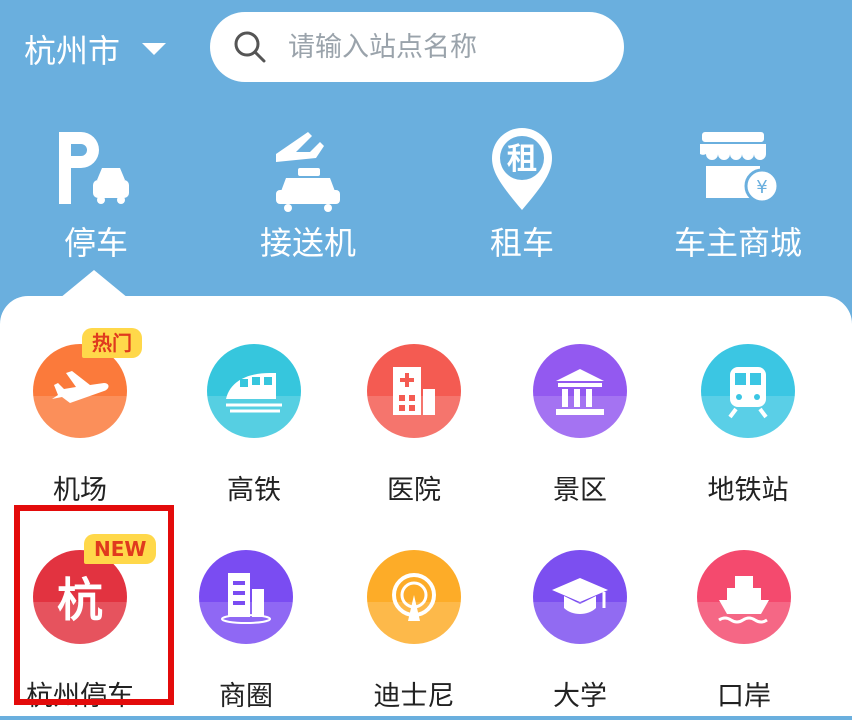 This screenshot has height=720, width=852. I want to click on selected-tab-pointer, so click(94, 284).